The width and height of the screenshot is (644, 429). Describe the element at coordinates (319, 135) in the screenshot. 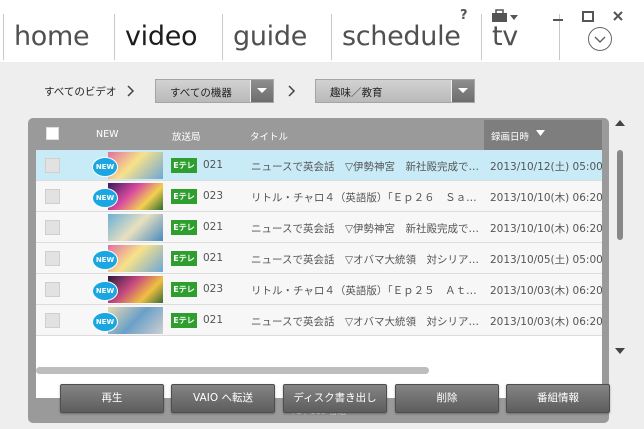

I see `table-header: NEW 放送局 タイトル 録画日時` at that location.